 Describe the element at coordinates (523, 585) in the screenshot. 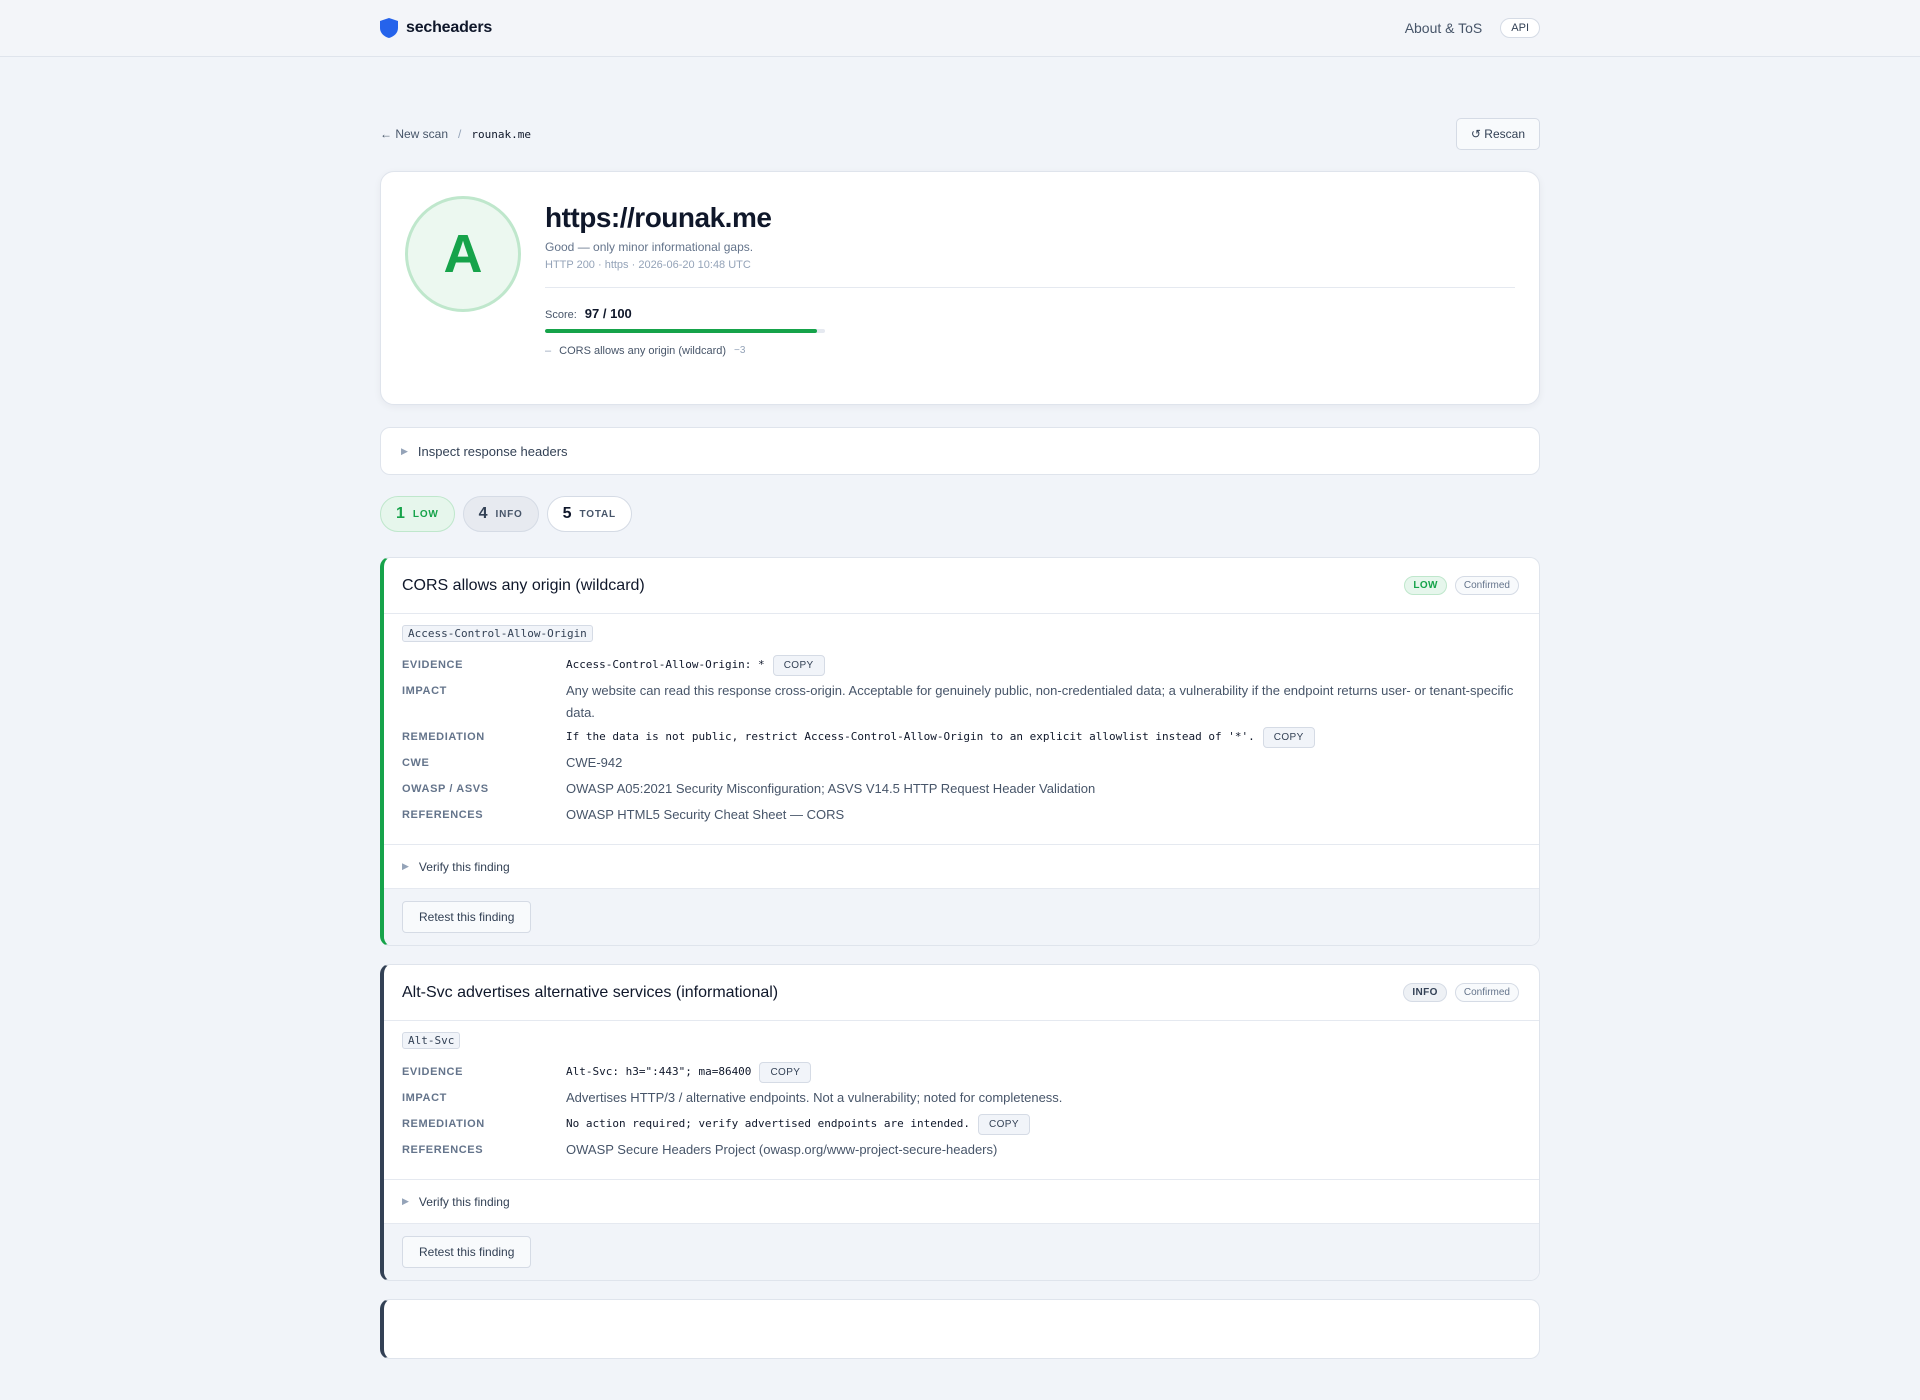

I see `finding-title: CORS allows any origin (wildcard)` at that location.